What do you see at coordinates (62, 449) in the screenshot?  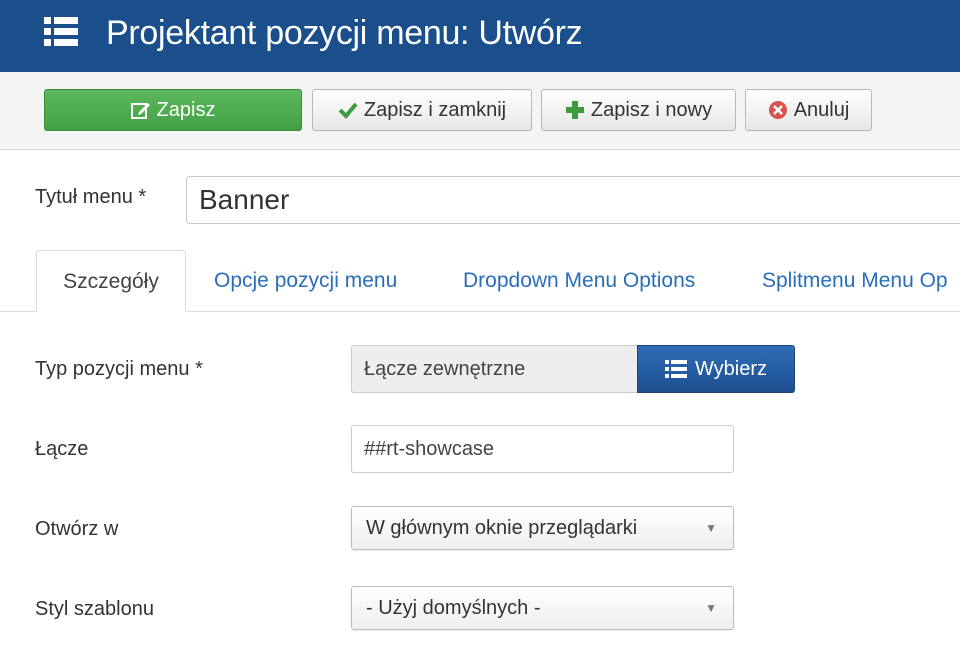 I see `link-label: Łącze` at bounding box center [62, 449].